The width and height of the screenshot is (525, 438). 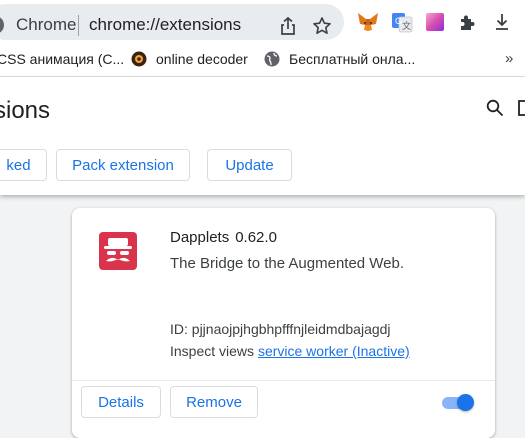 I want to click on service-worker-link: service worker (Inactive), so click(x=334, y=351).